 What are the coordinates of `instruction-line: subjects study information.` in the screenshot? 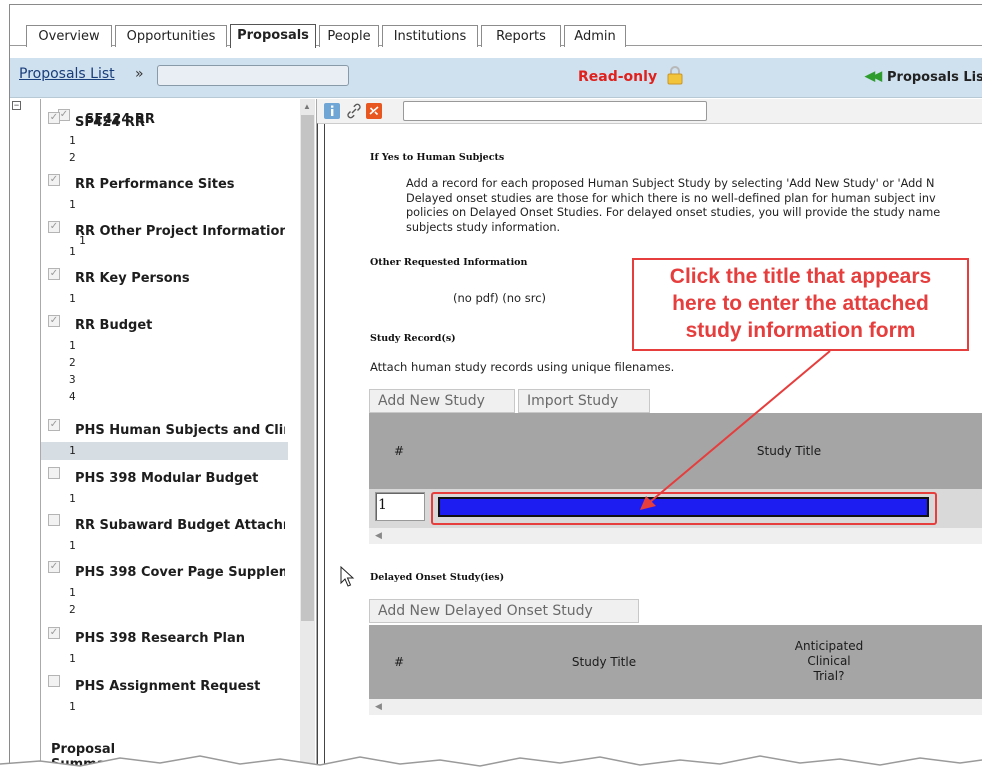 It's located at (483, 227).